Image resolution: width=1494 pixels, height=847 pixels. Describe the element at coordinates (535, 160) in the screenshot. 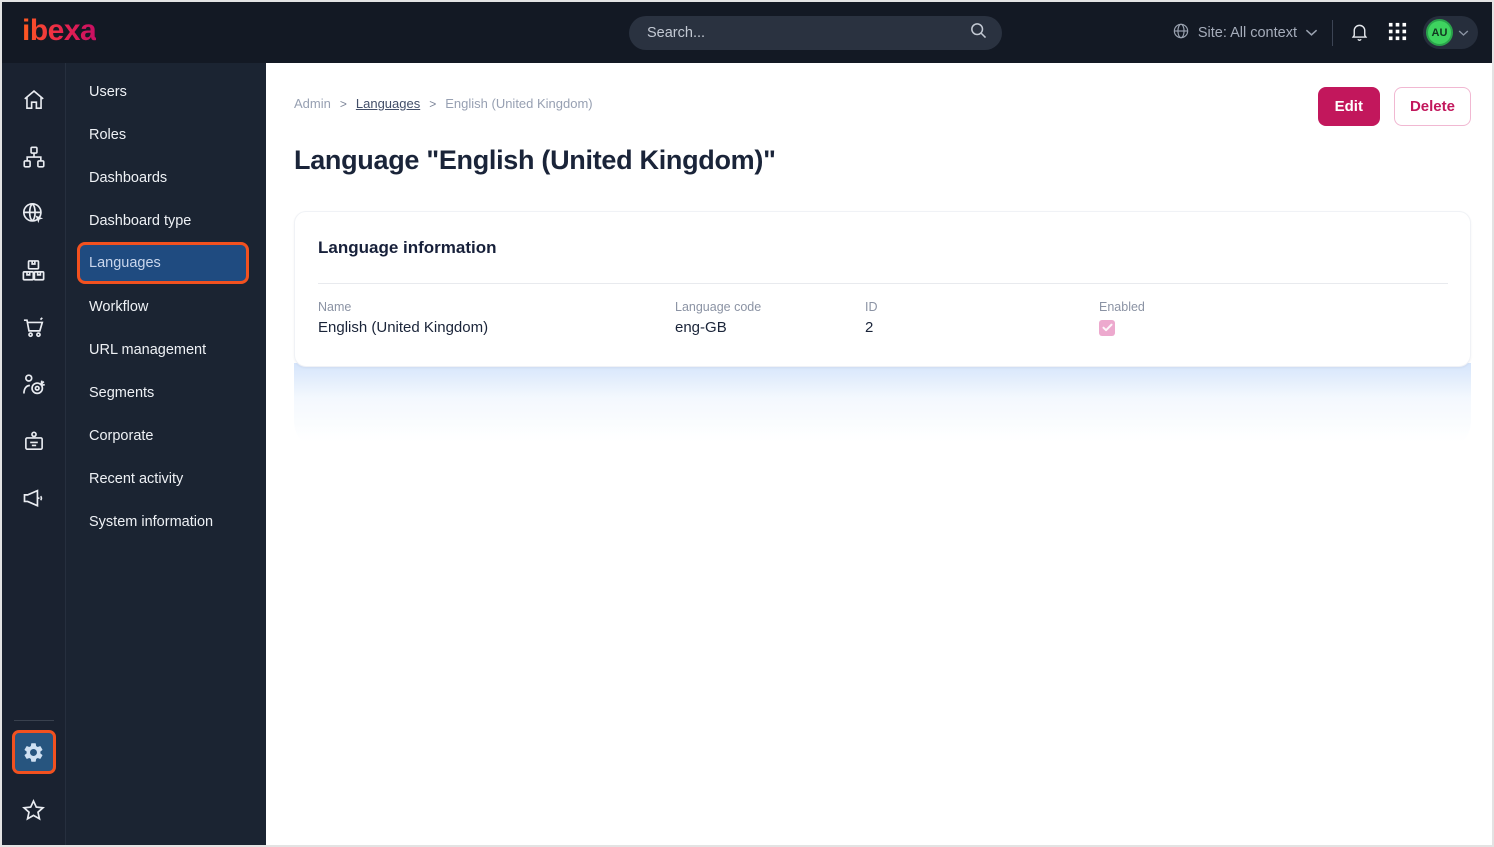

I see `page-title: Language "English (United Kingdom)"` at that location.